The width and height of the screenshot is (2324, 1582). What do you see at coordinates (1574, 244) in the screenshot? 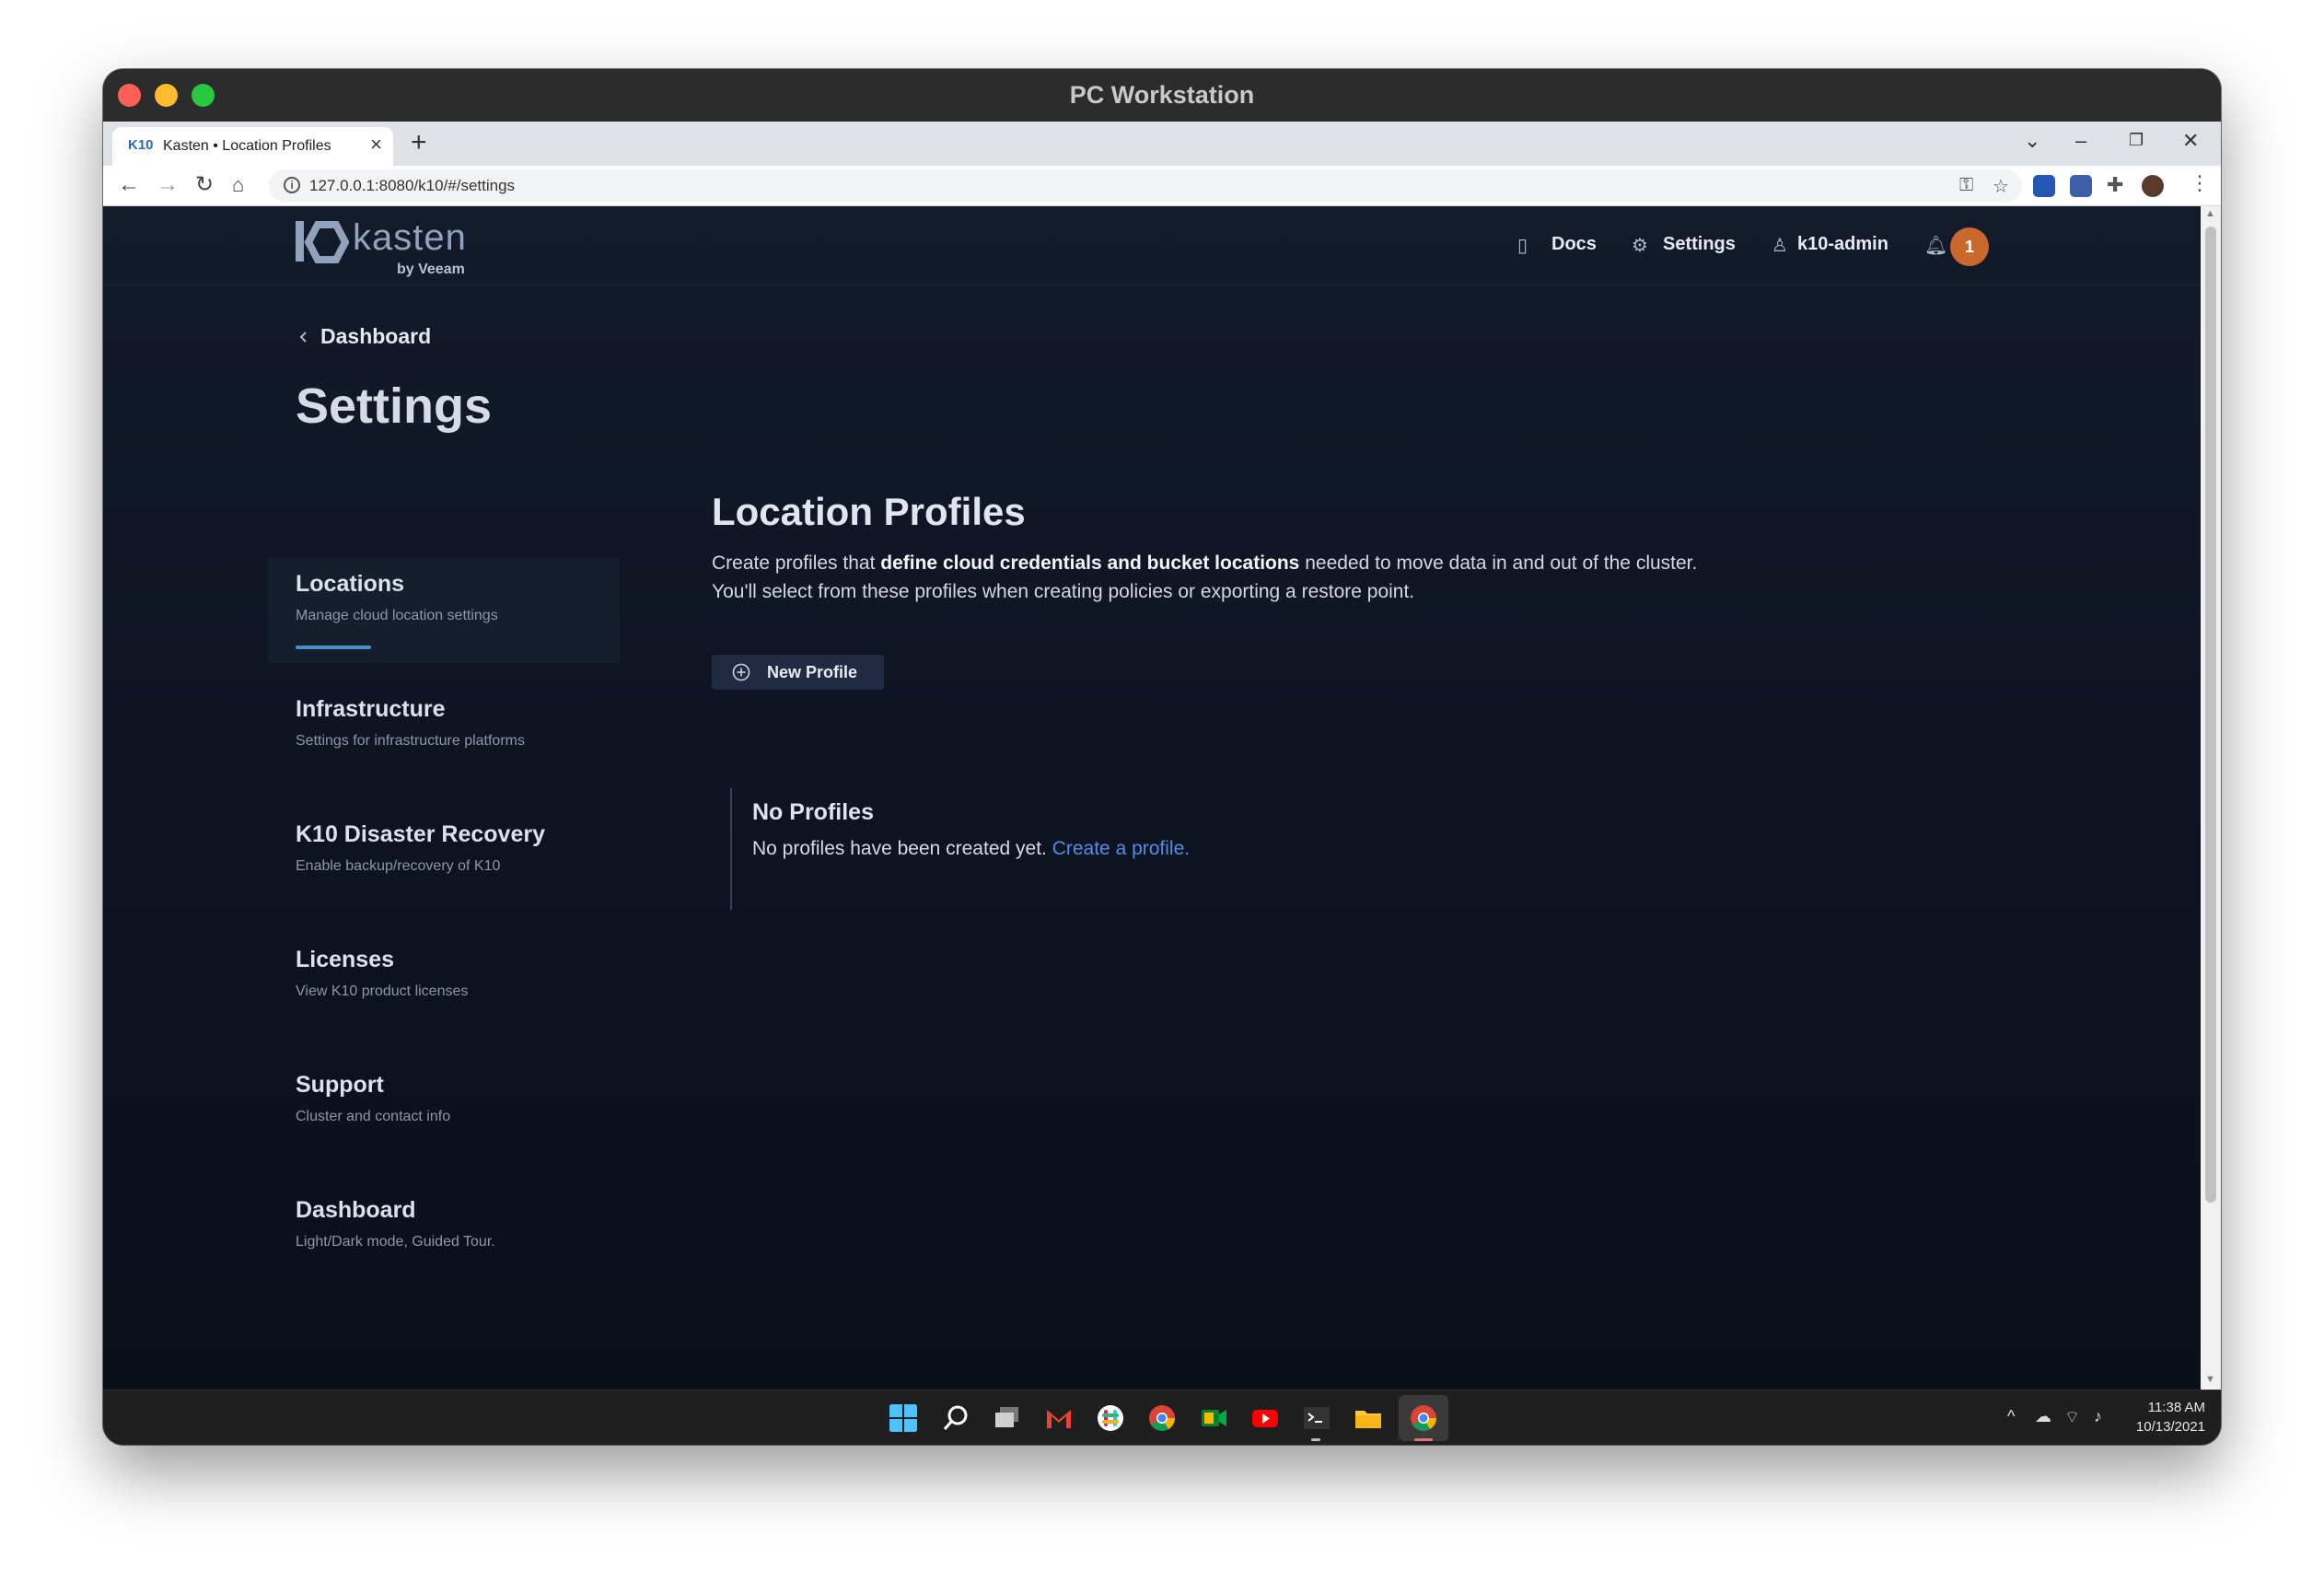
I see `docs-link: Docs` at bounding box center [1574, 244].